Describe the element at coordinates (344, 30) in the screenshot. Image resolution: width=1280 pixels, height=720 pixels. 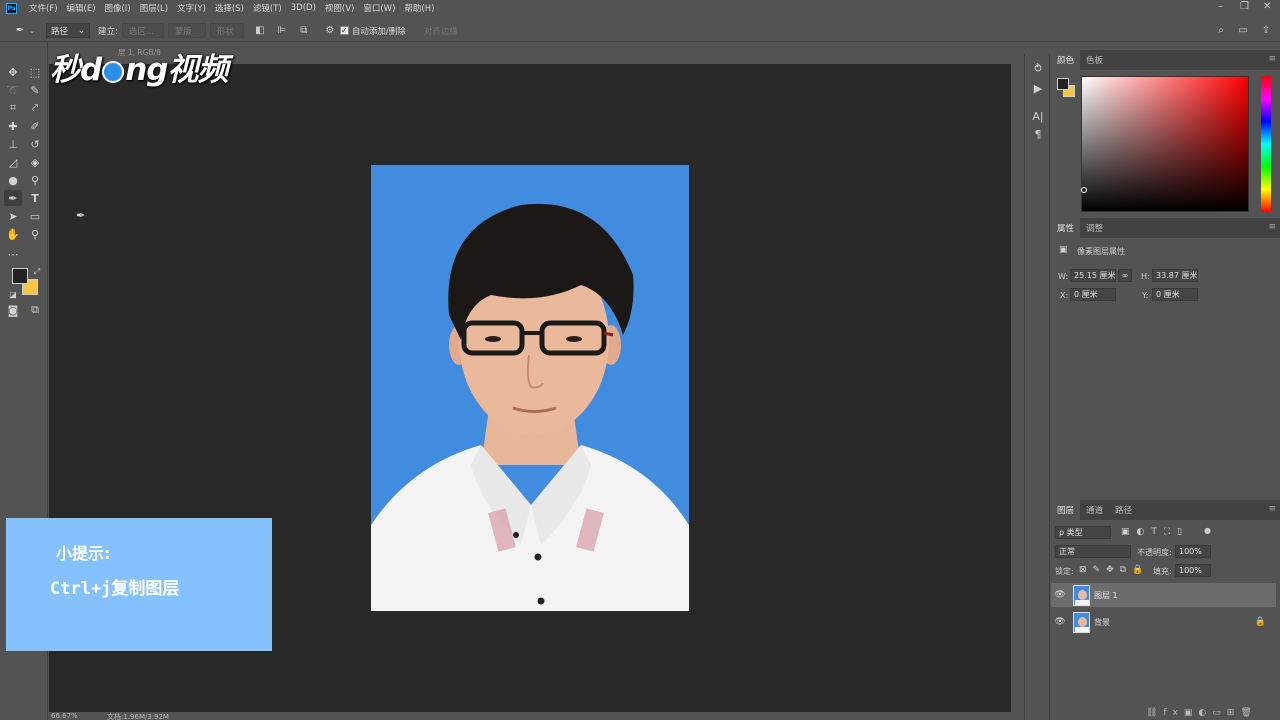
I see `auto-add-delete-checkbox: ✓` at that location.